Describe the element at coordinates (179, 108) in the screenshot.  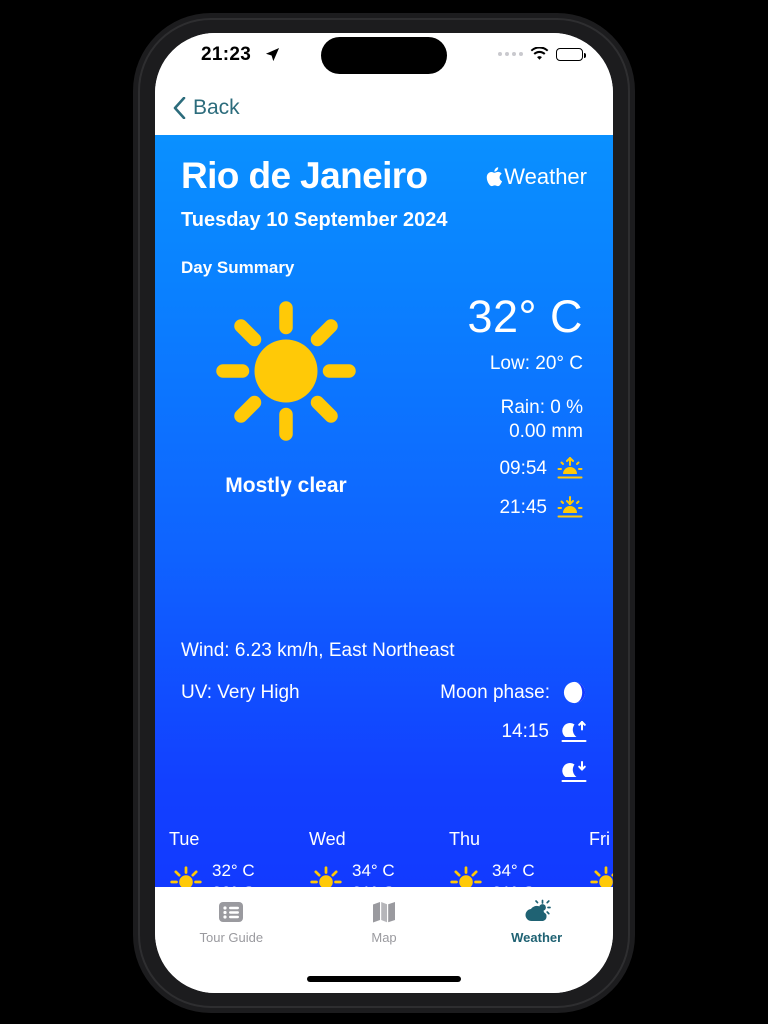
I see `chevron-left-icon` at that location.